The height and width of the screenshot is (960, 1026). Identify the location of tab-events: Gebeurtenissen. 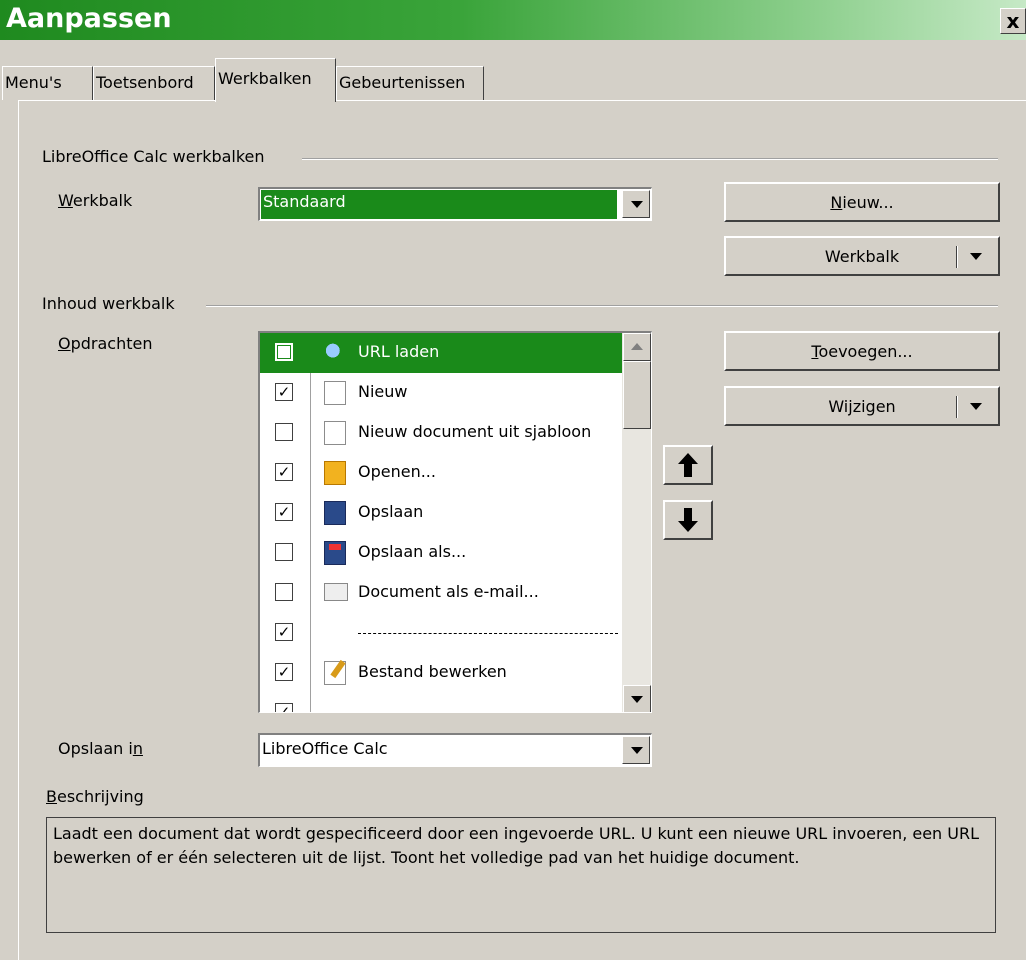
(410, 83).